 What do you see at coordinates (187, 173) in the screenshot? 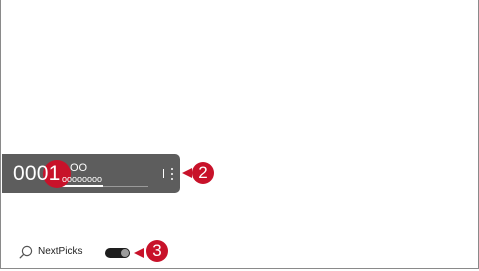
I see `callout-2-pointer` at bounding box center [187, 173].